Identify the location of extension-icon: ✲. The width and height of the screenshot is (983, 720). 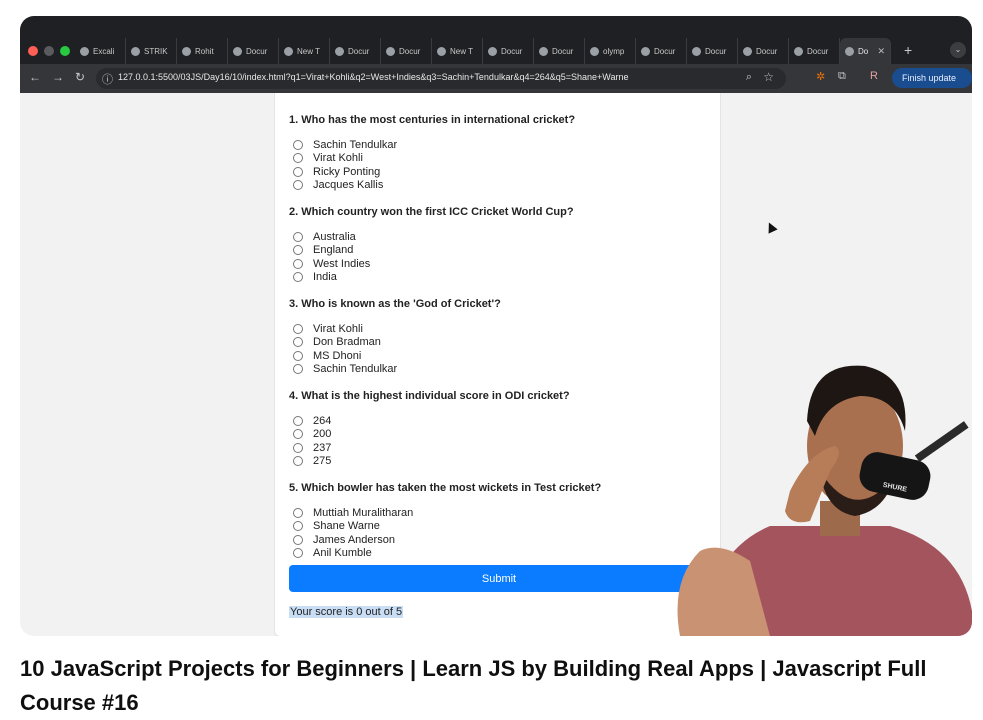
(820, 76).